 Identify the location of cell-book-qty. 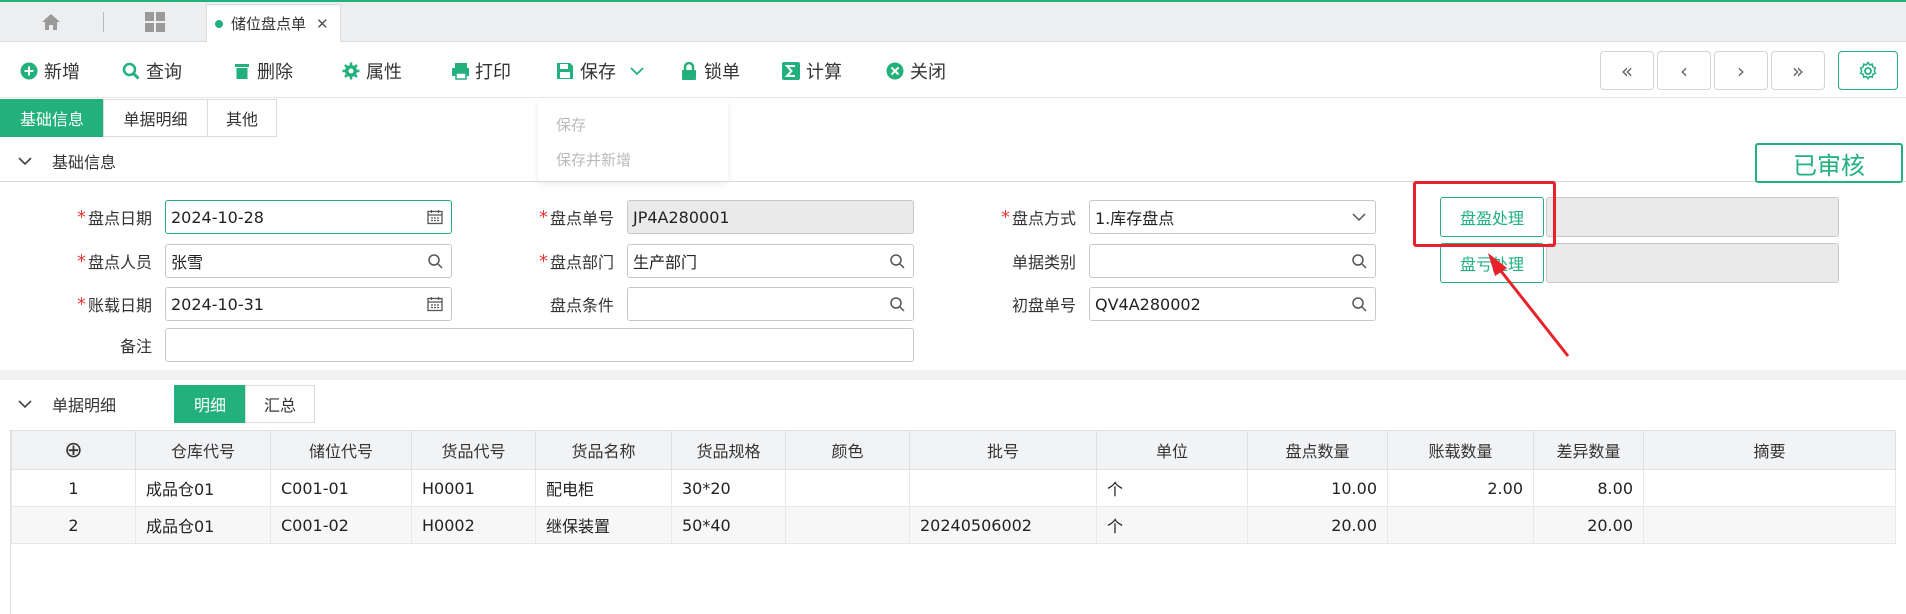
(1460, 525).